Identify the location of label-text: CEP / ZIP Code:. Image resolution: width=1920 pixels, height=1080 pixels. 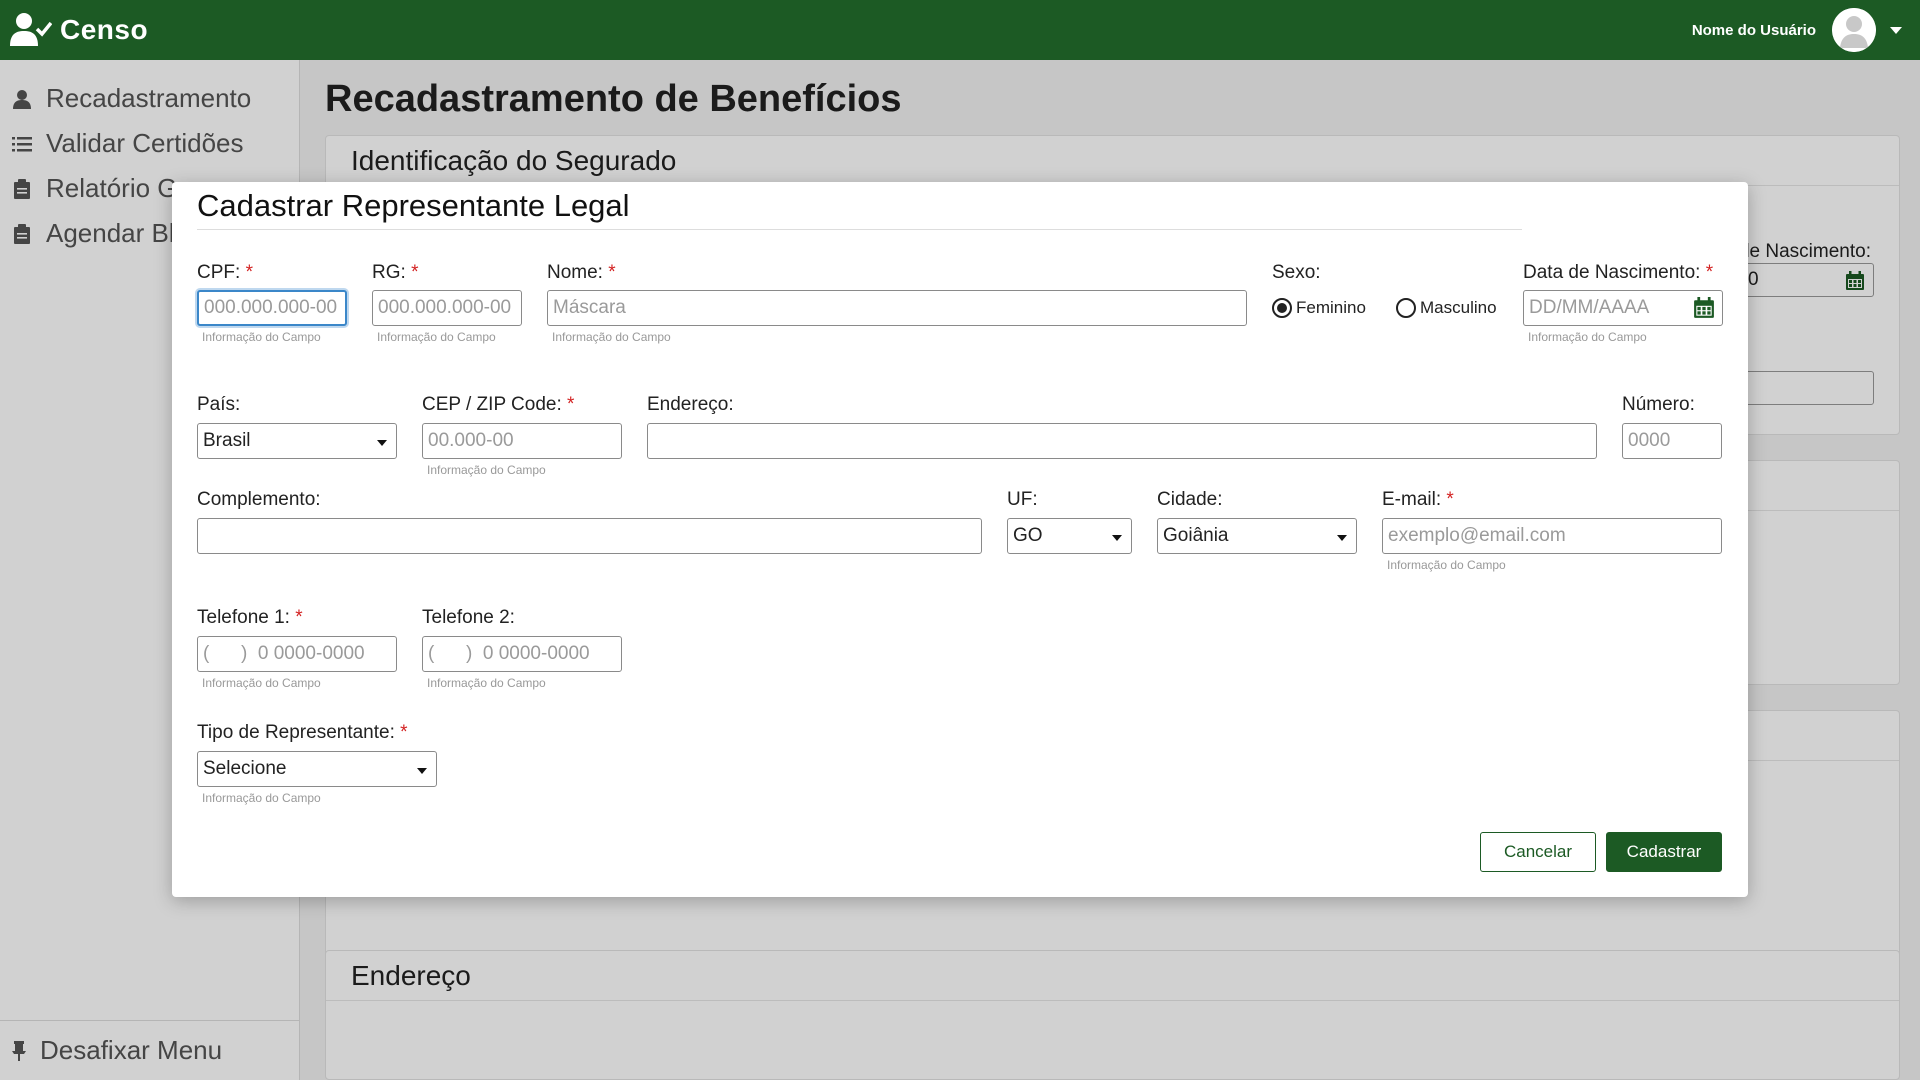
(492, 404).